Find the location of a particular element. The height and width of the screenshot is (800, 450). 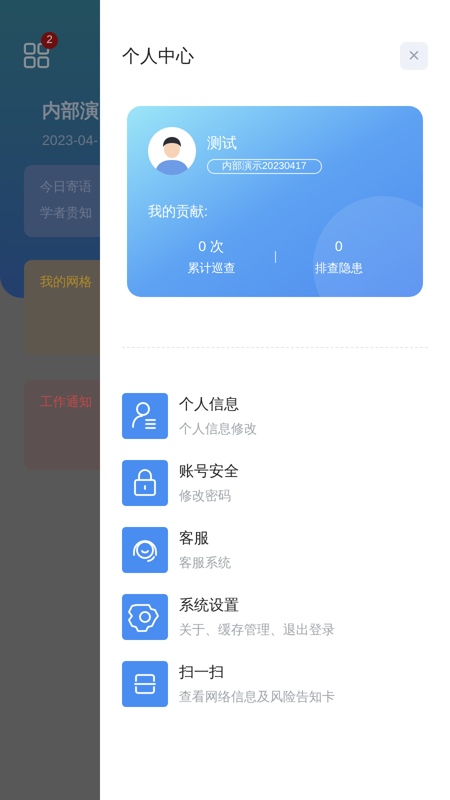

user-name: 测试 is located at coordinates (222, 144).